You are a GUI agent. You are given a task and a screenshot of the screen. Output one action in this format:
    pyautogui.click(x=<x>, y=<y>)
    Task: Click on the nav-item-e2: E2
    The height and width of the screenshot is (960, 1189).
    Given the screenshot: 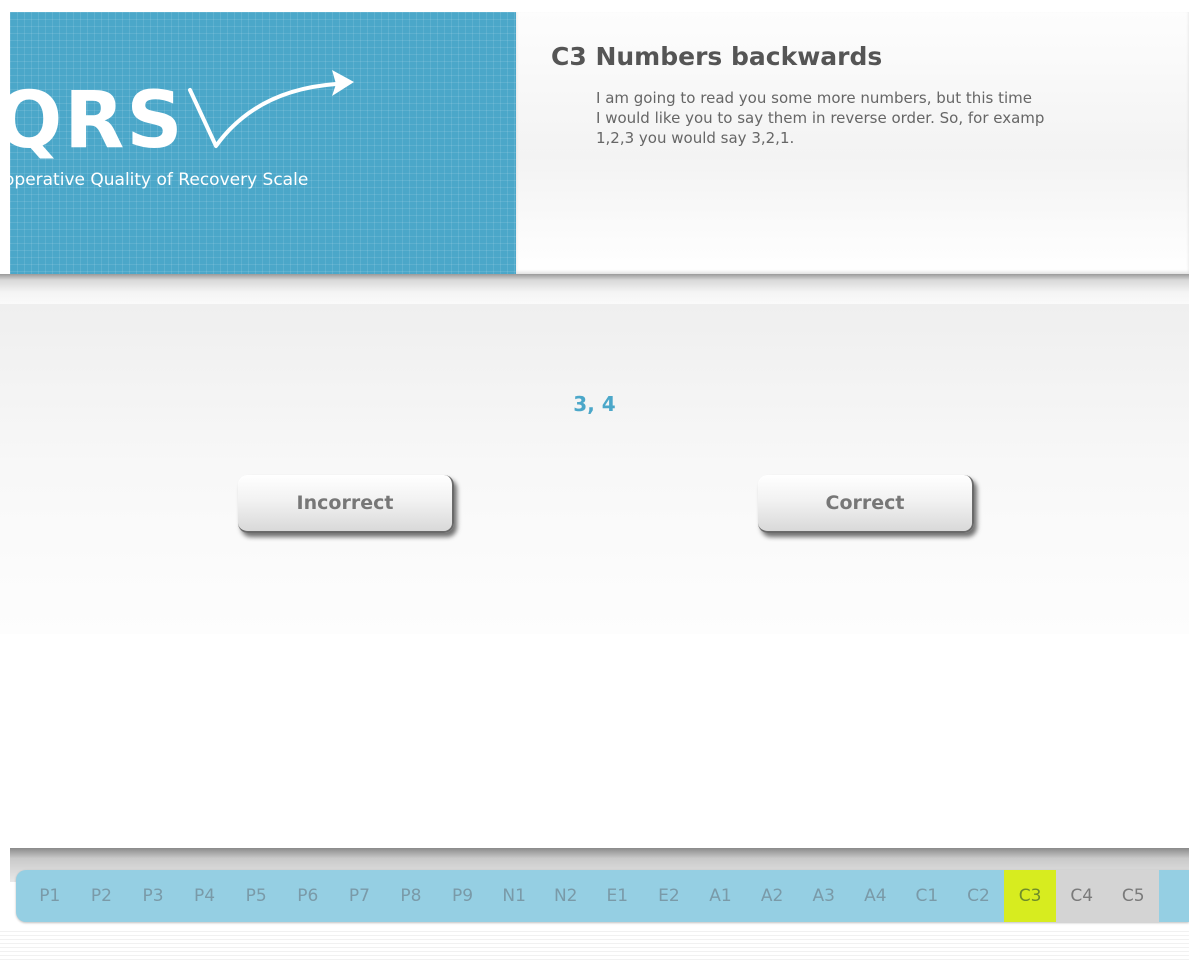 What is the action you would take?
    pyautogui.click(x=669, y=896)
    